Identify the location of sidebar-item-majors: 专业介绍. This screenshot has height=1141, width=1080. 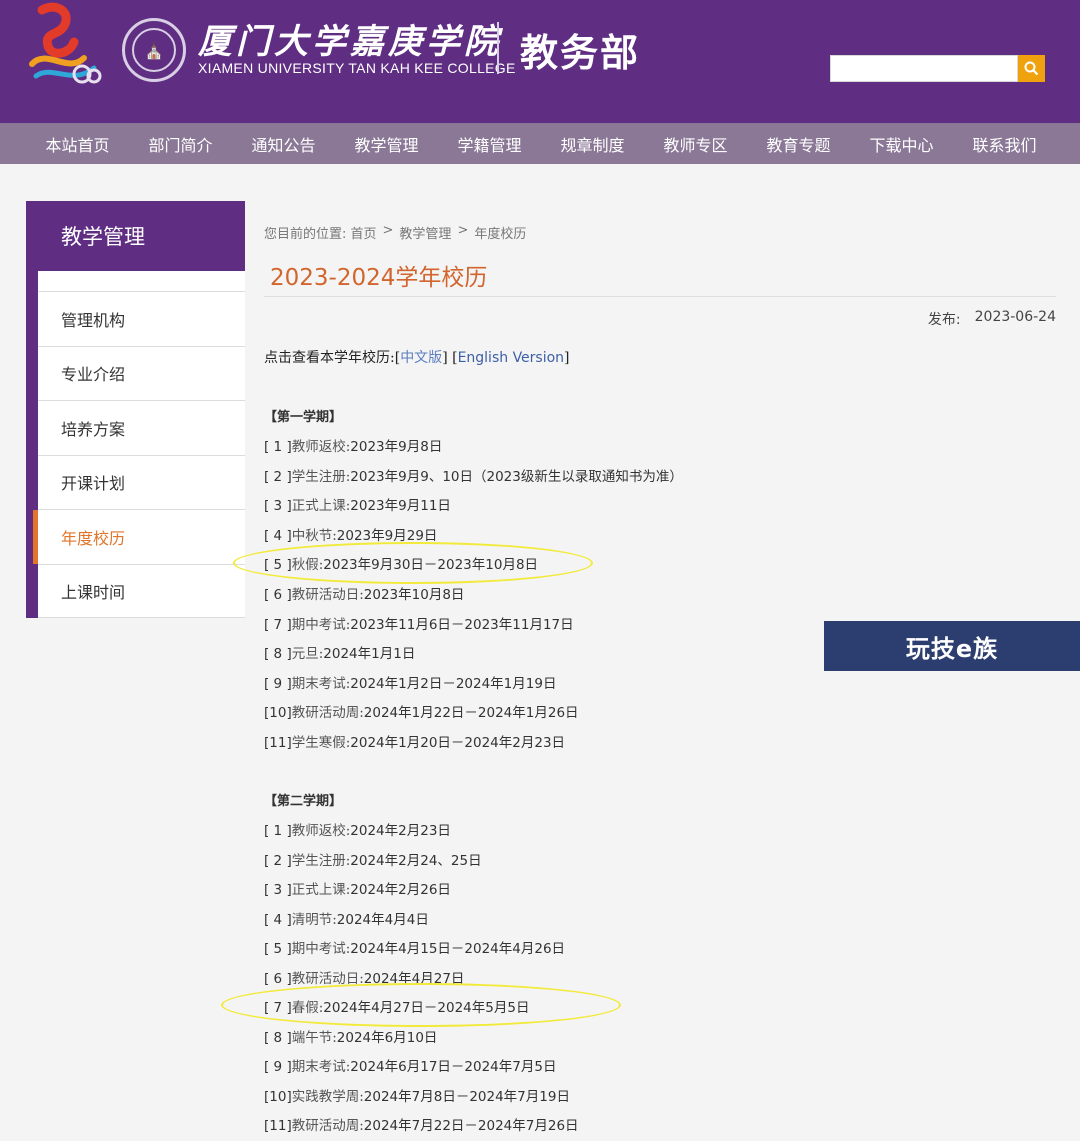
(141, 372).